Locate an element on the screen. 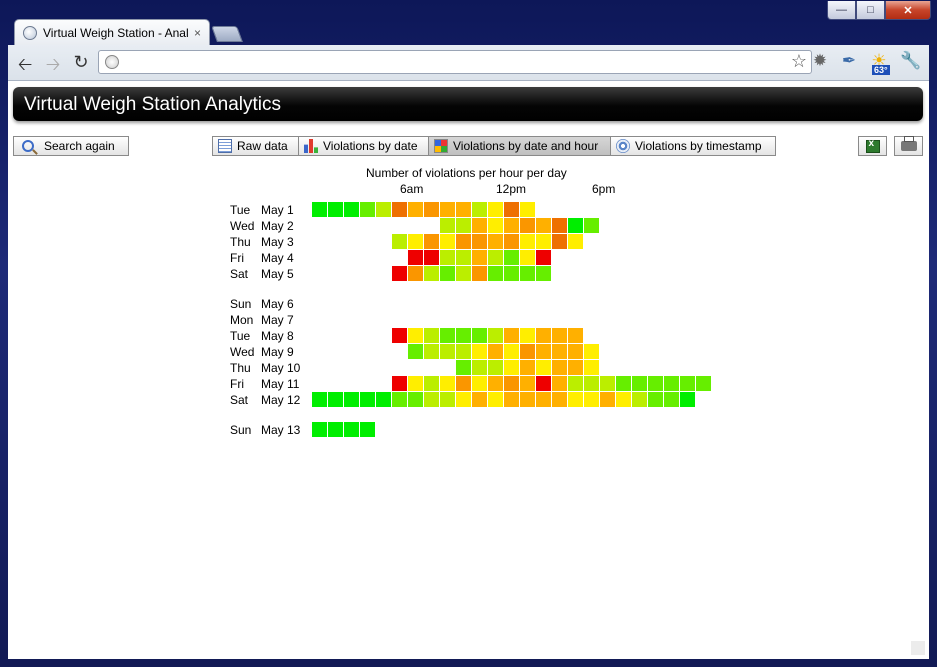 The width and height of the screenshot is (937, 667). weather-icon: ☀ 63° is located at coordinates (879, 63).